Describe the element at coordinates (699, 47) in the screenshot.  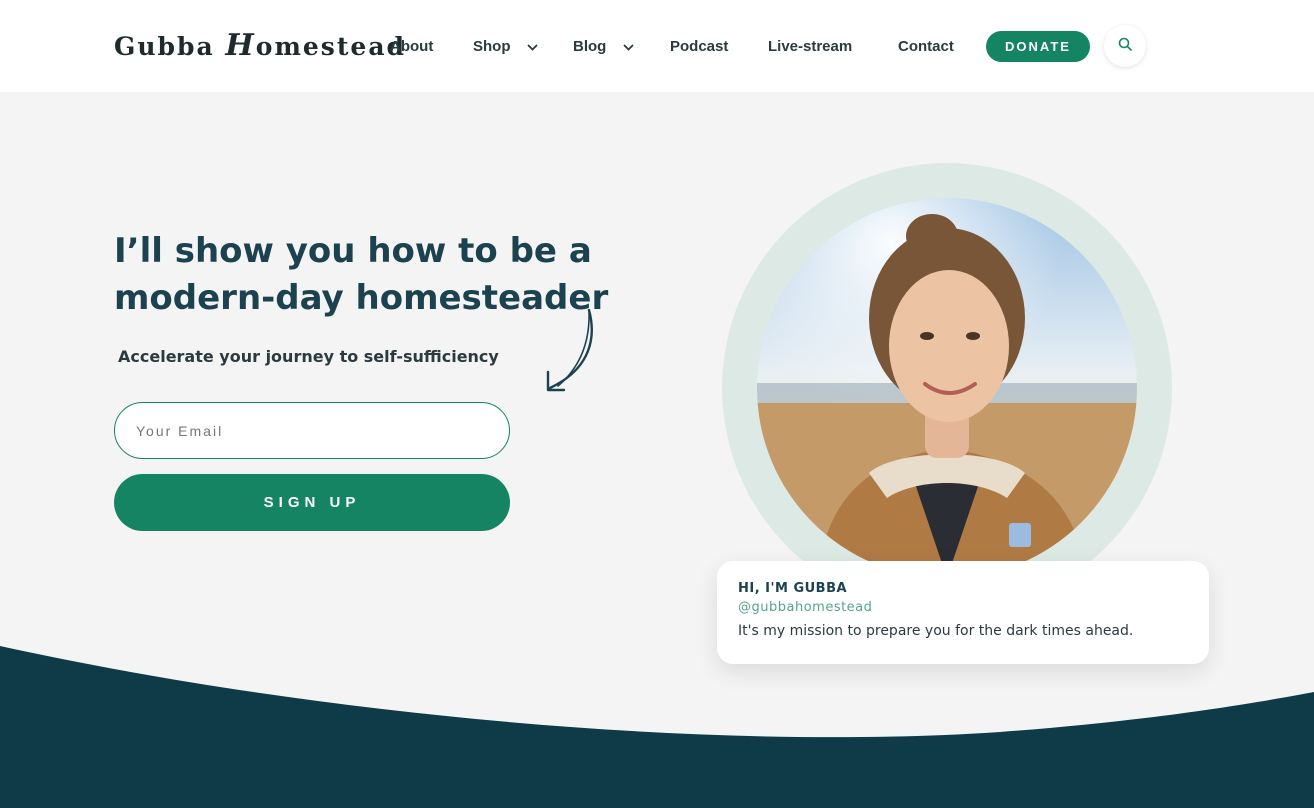
I see `nav-podcast: Podcast` at that location.